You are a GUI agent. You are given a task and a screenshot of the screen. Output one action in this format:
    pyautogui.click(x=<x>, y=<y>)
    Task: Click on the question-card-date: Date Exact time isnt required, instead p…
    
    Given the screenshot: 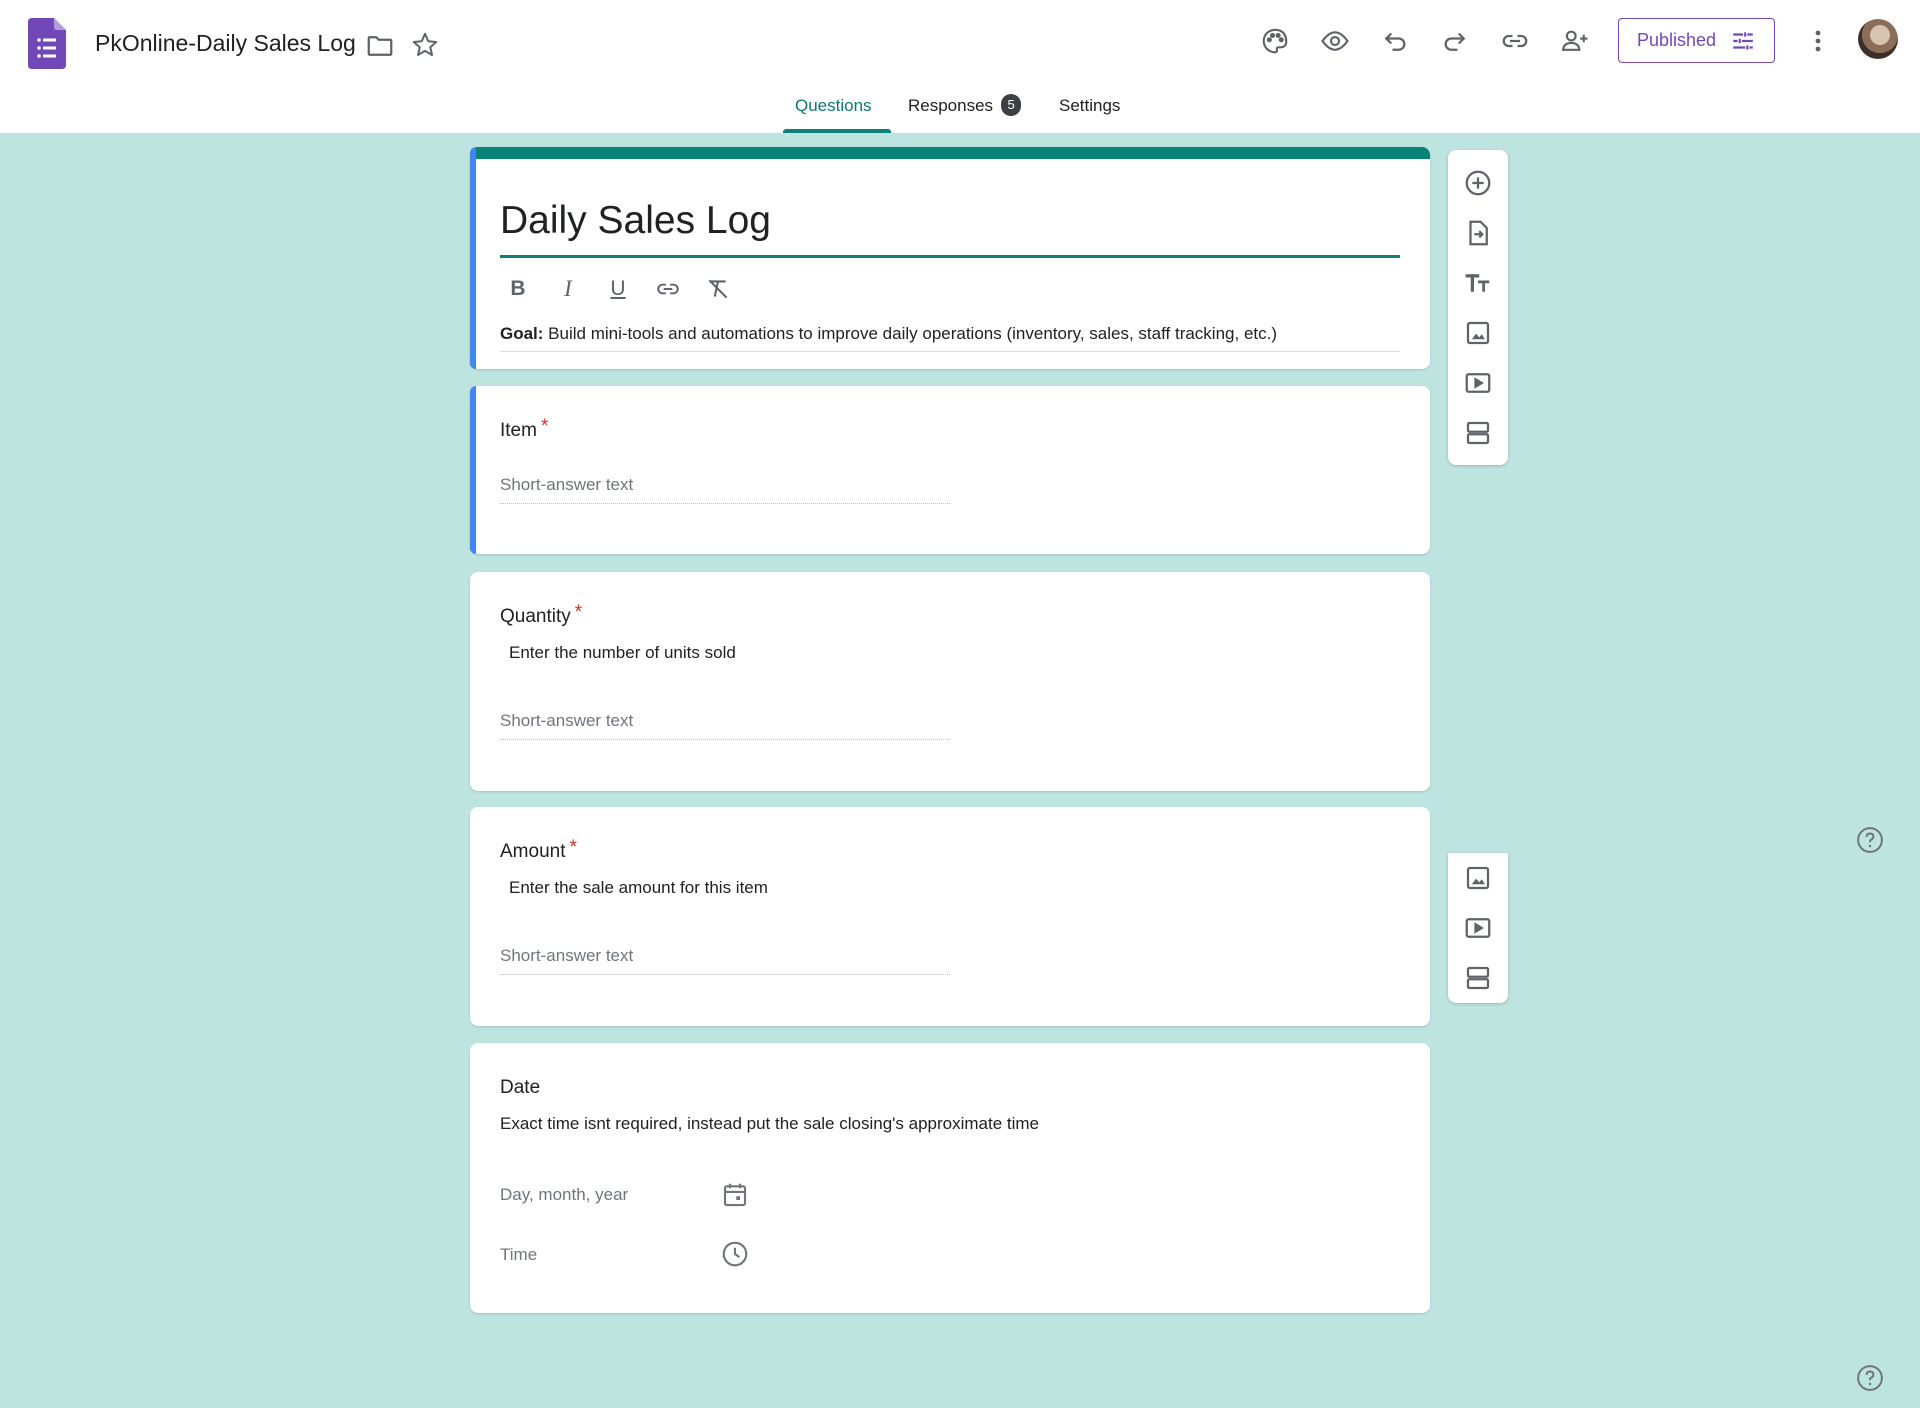 What is the action you would take?
    pyautogui.click(x=950, y=1178)
    